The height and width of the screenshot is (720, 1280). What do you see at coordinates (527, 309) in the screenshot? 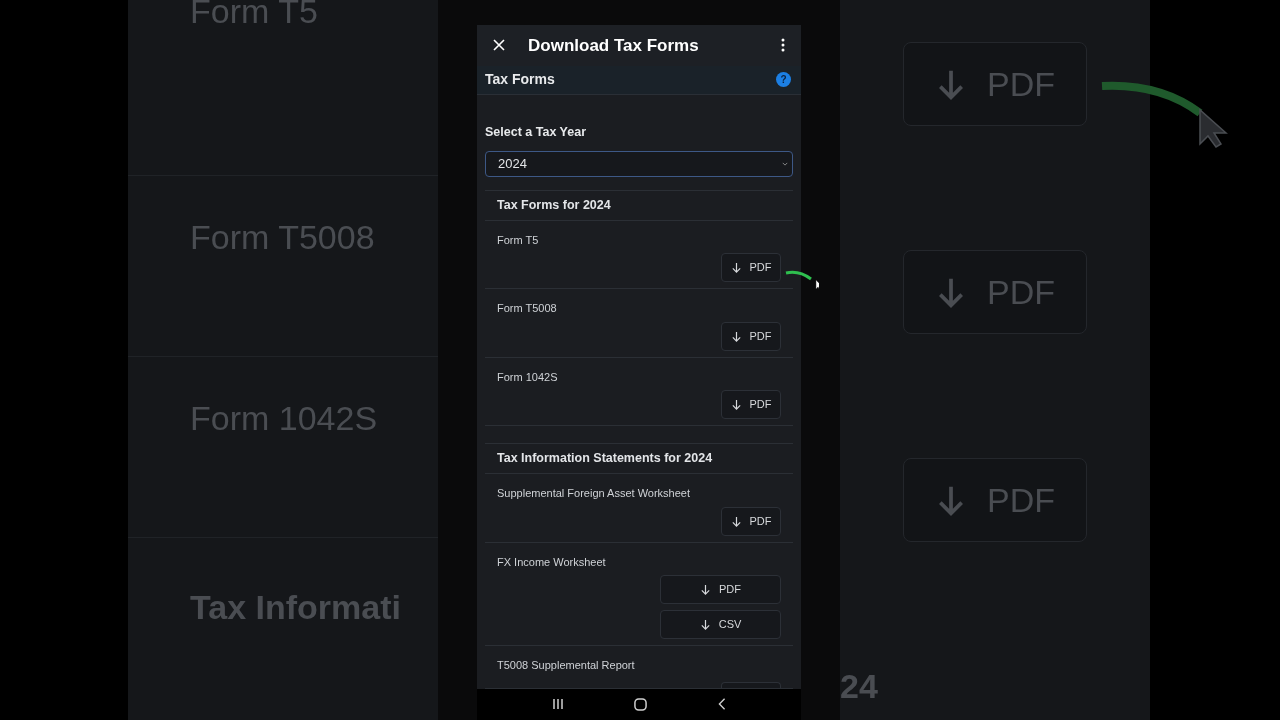
I see `form-name: Form T5008` at bounding box center [527, 309].